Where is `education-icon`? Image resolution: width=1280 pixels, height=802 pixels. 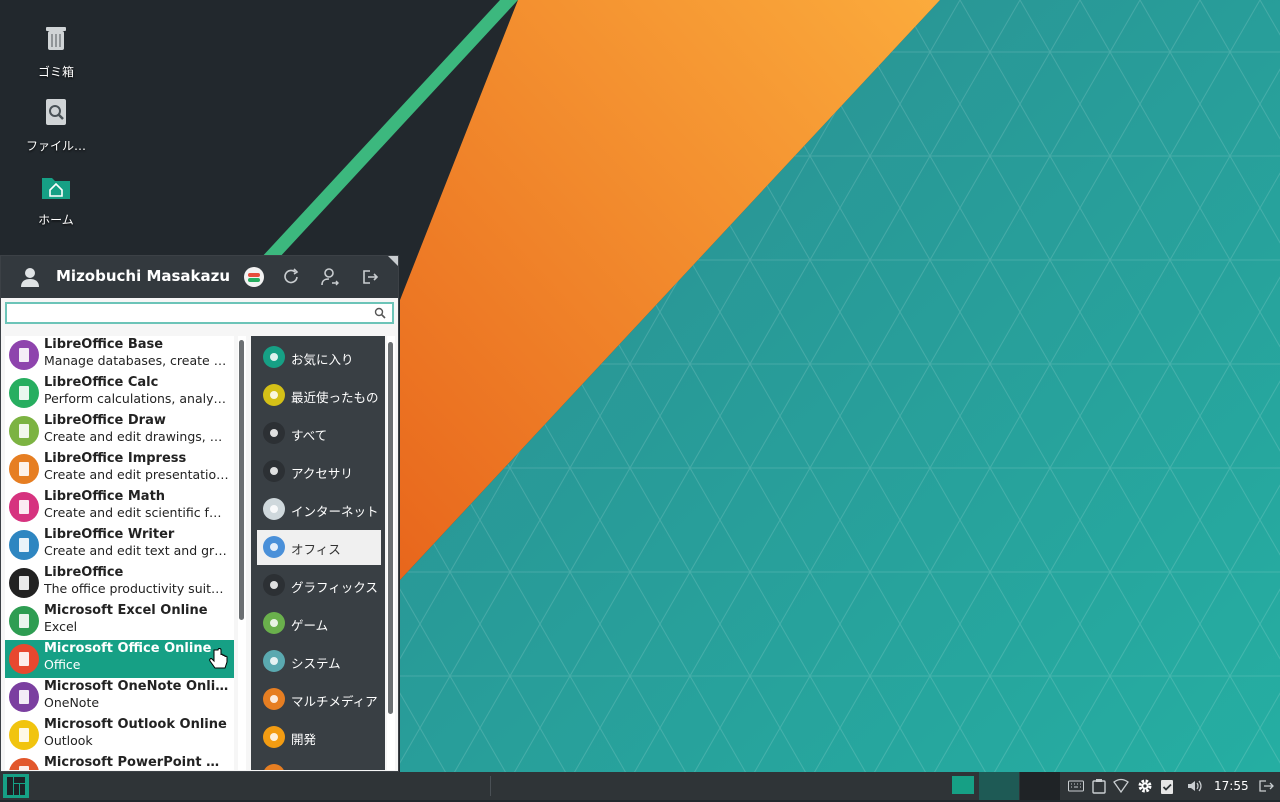
education-icon is located at coordinates (274, 767).